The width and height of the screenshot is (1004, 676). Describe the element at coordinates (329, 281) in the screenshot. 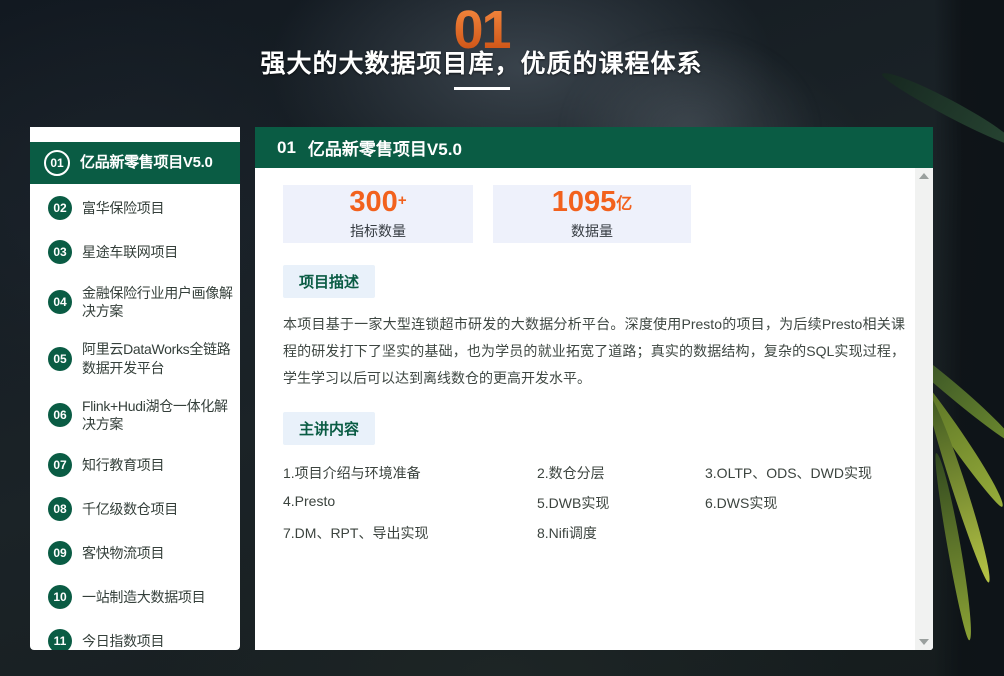

I see `description-section-heading: 项目描述` at that location.